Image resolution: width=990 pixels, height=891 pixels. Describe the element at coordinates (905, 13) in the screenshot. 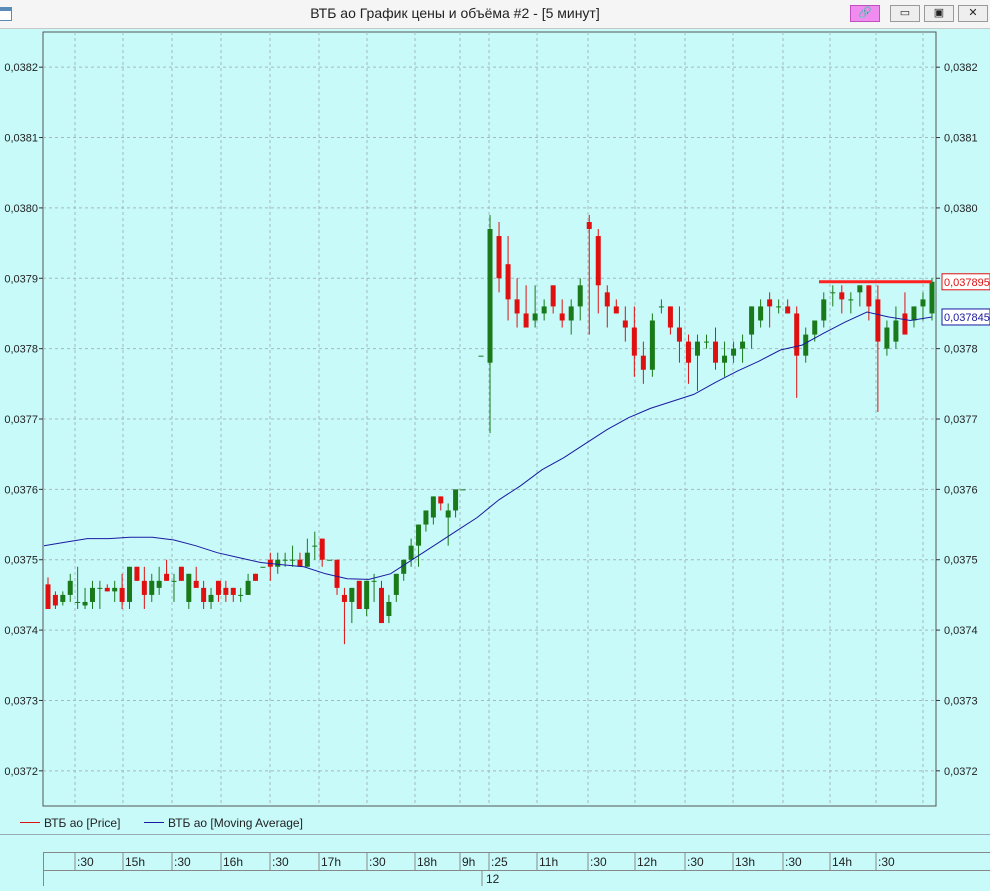

I see `minimize-button: ▭` at that location.